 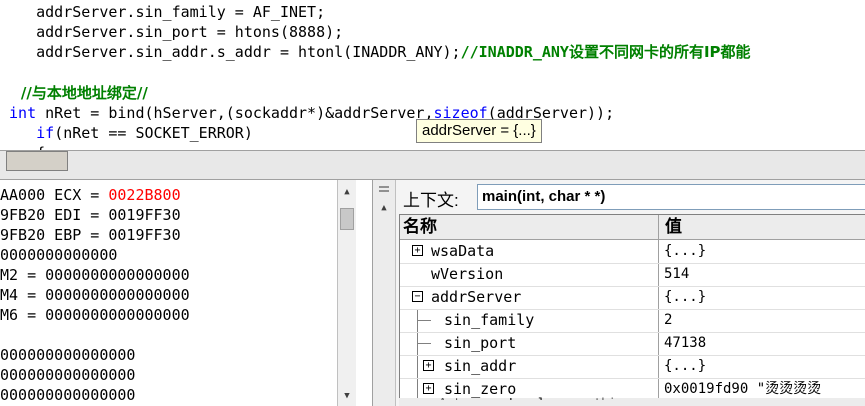 I want to click on bind-before: nRet = bind(hServer,(sockaddr*), so click(x=181, y=113).